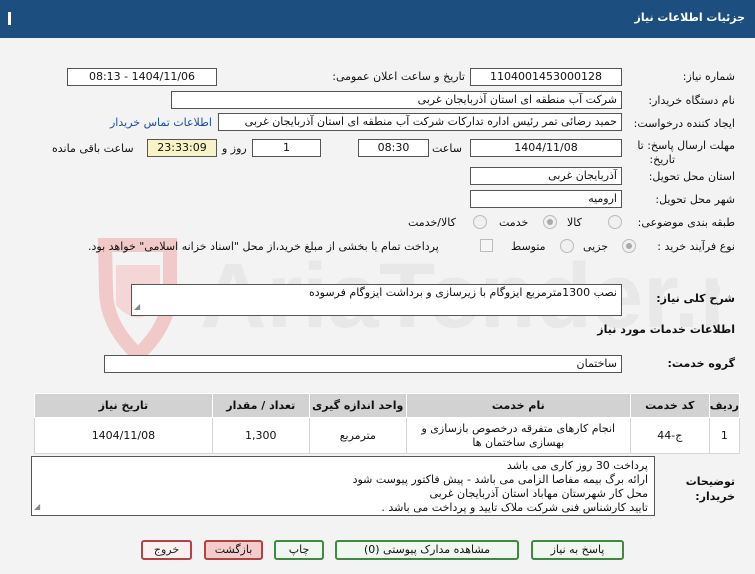  Describe the element at coordinates (708, 76) in the screenshot. I see `need-number-label: شماره نیاز:` at that location.